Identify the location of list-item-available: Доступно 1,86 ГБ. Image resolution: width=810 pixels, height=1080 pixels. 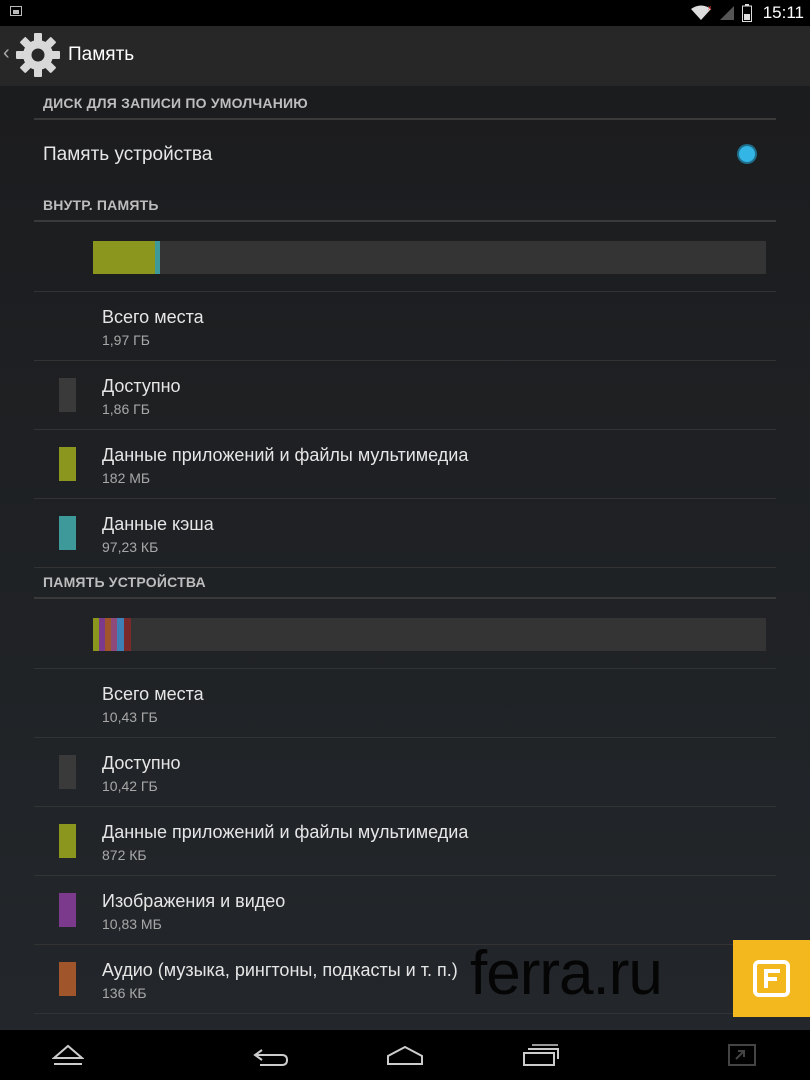
(405, 395).